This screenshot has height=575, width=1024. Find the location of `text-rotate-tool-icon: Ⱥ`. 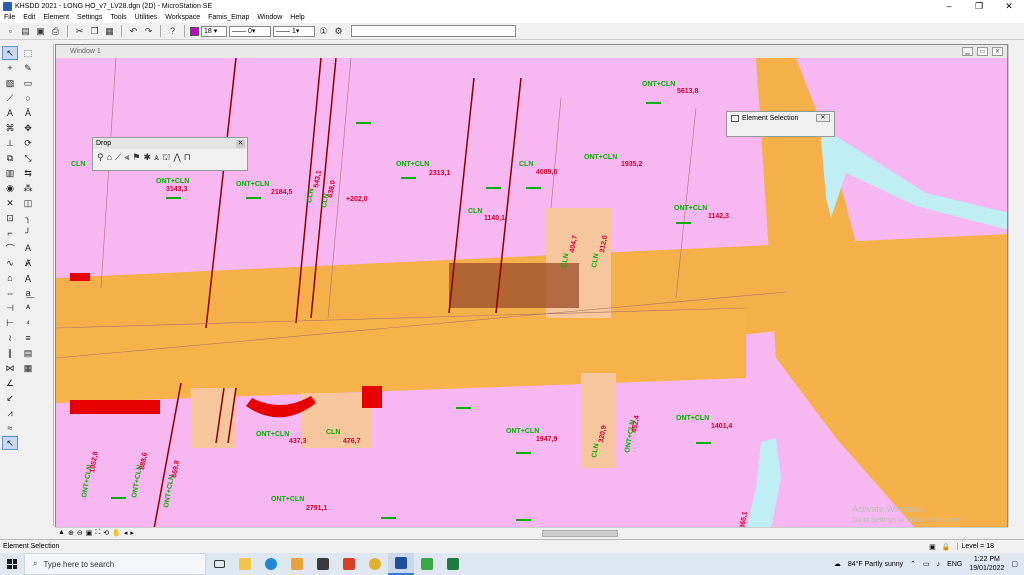

text-rotate-tool-icon: Ⱥ is located at coordinates (28, 263).